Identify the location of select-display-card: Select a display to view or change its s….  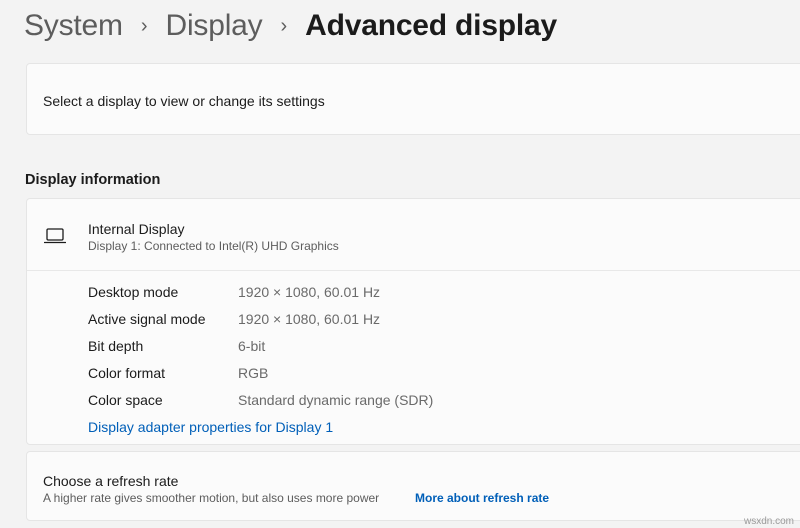
(413, 99).